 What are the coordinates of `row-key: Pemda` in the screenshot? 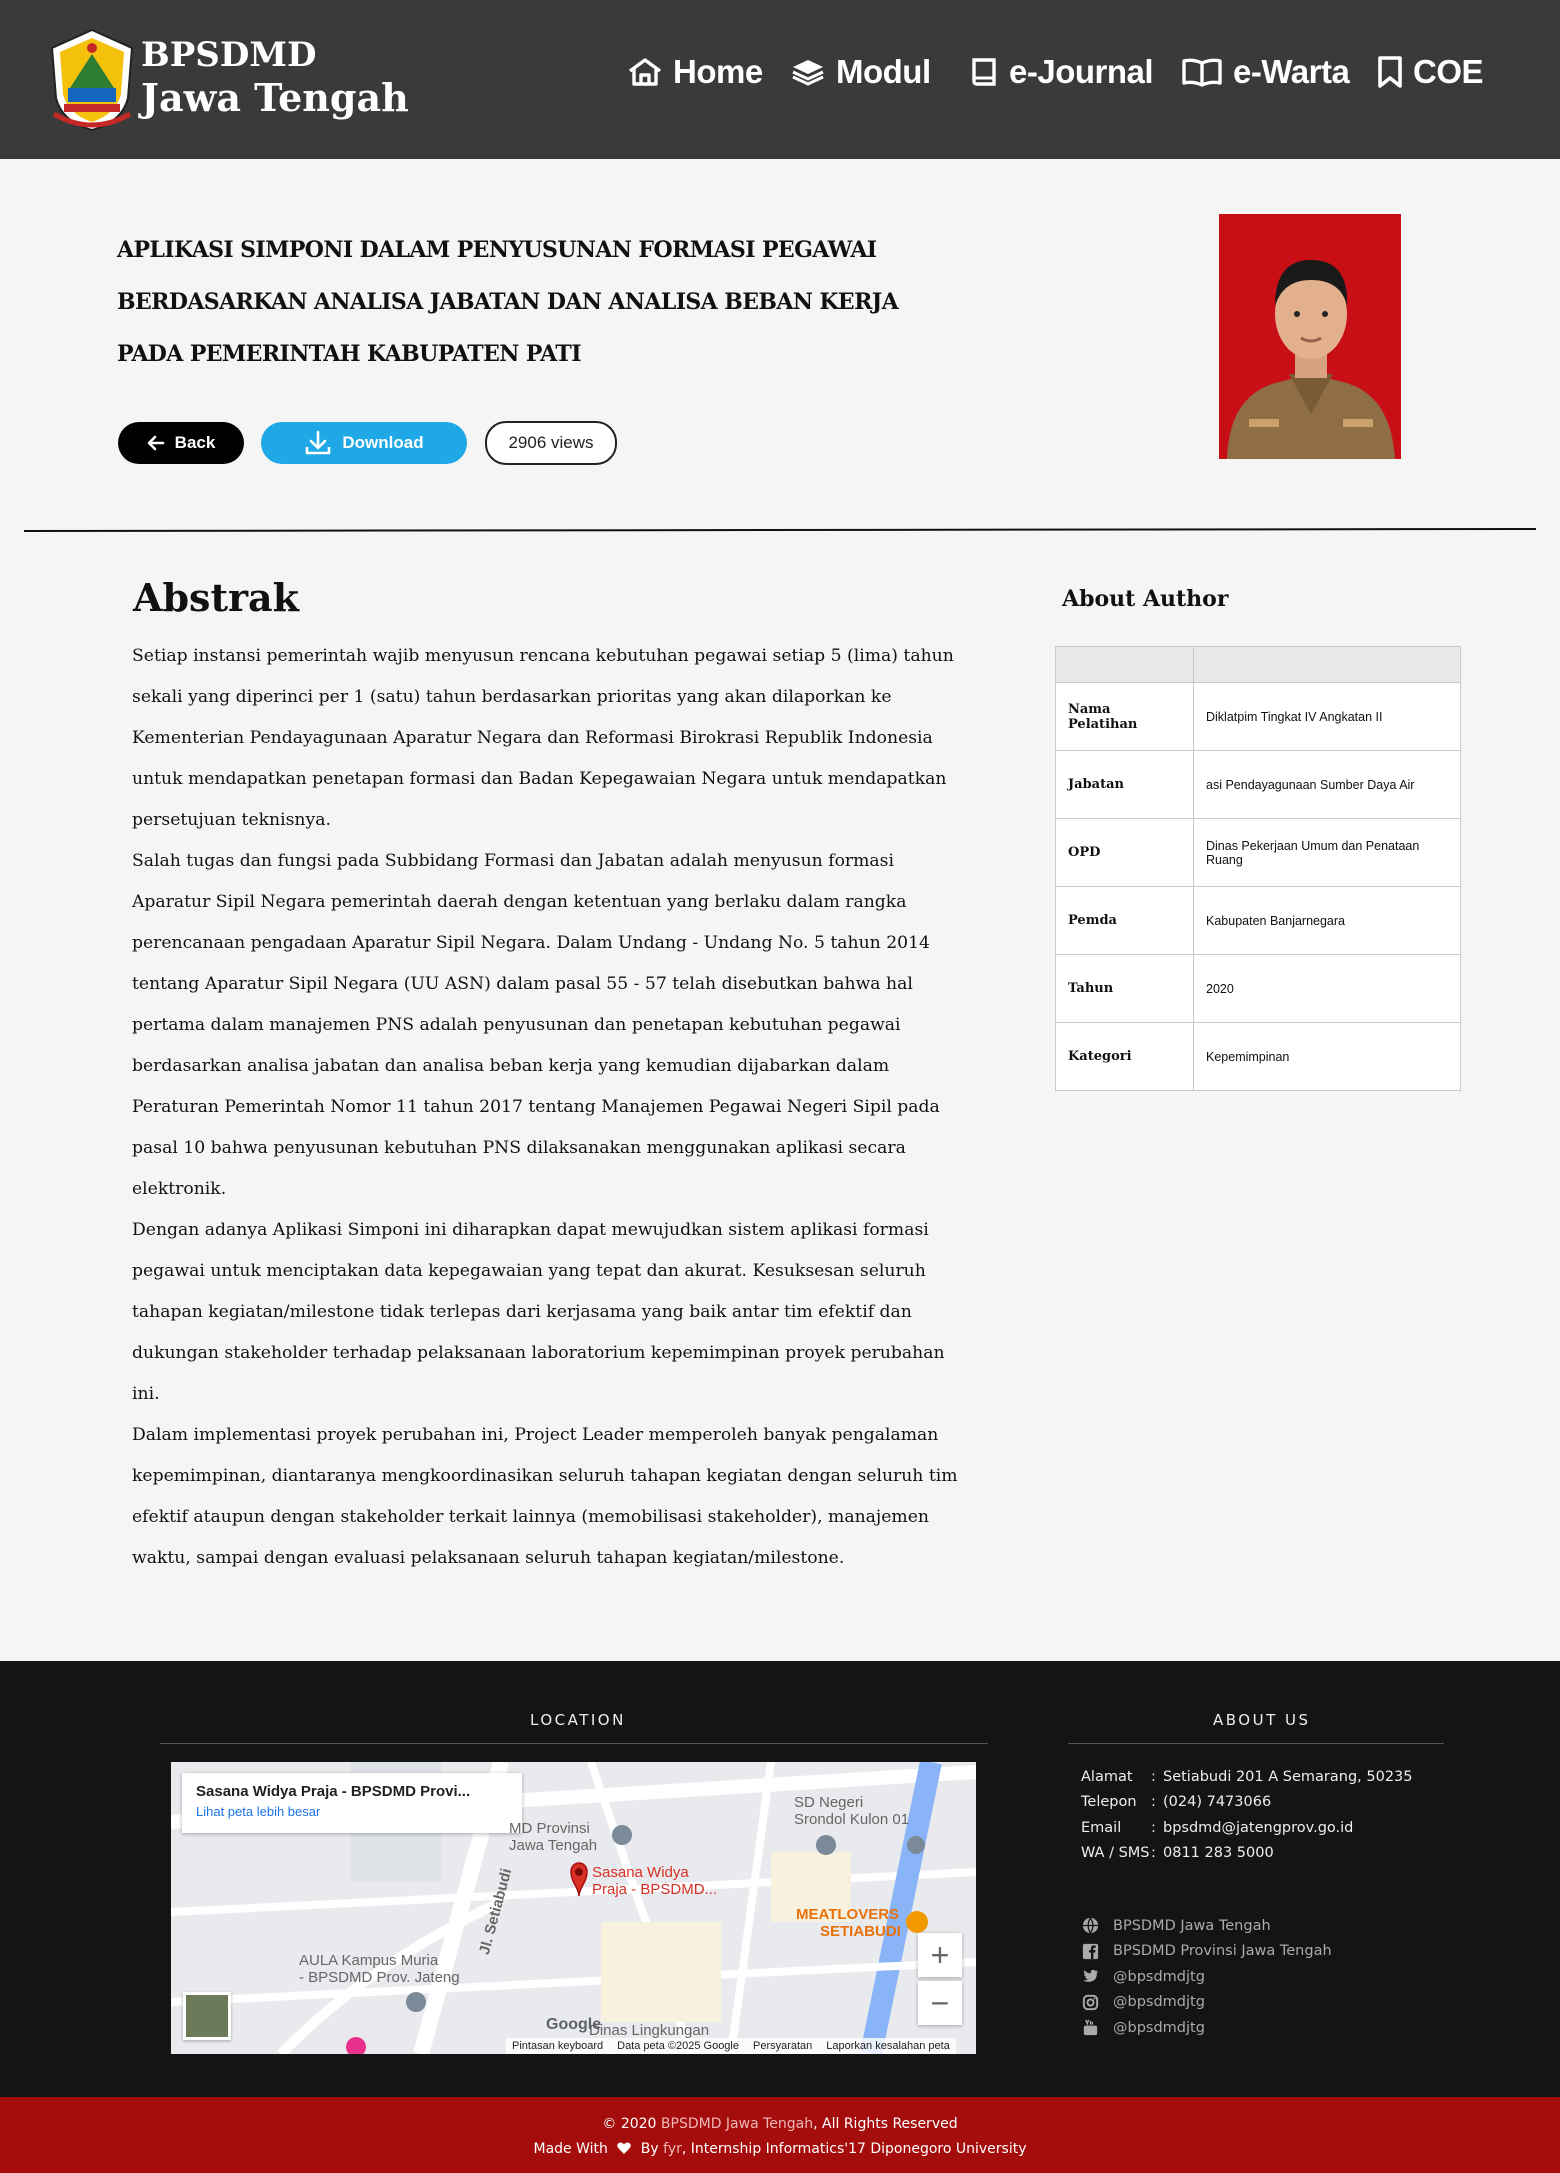 It's located at (1124, 920).